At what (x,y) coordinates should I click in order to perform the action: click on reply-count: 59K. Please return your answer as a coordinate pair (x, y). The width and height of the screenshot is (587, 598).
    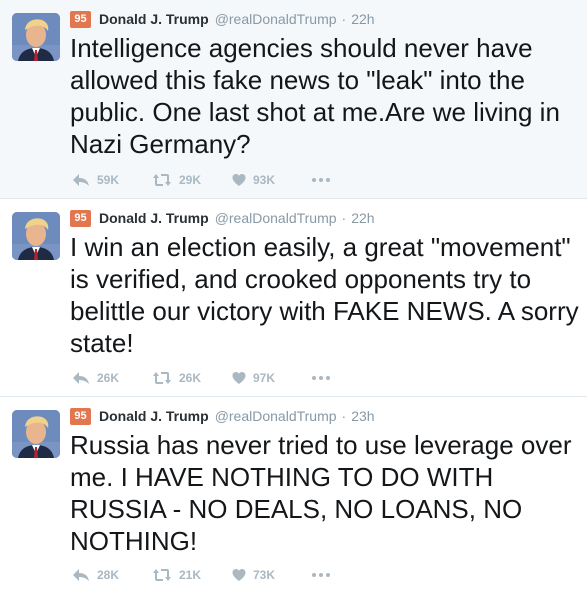
    Looking at the image, I should click on (108, 180).